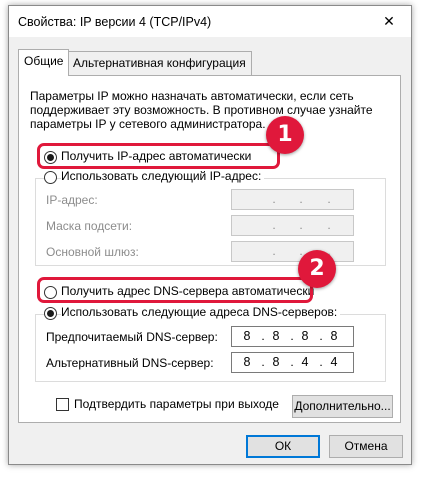  Describe the element at coordinates (115, 22) in the screenshot. I see `window-title: Свойства: IP версии 4 (TCP/IPv4)` at that location.